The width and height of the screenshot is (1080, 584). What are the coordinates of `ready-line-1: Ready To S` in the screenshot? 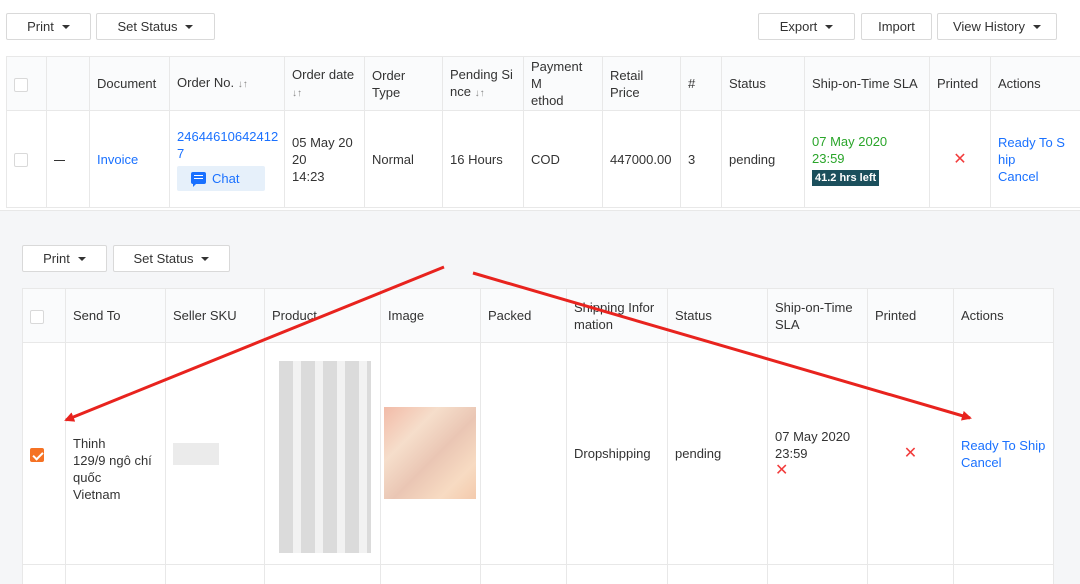 It's located at (1031, 142).